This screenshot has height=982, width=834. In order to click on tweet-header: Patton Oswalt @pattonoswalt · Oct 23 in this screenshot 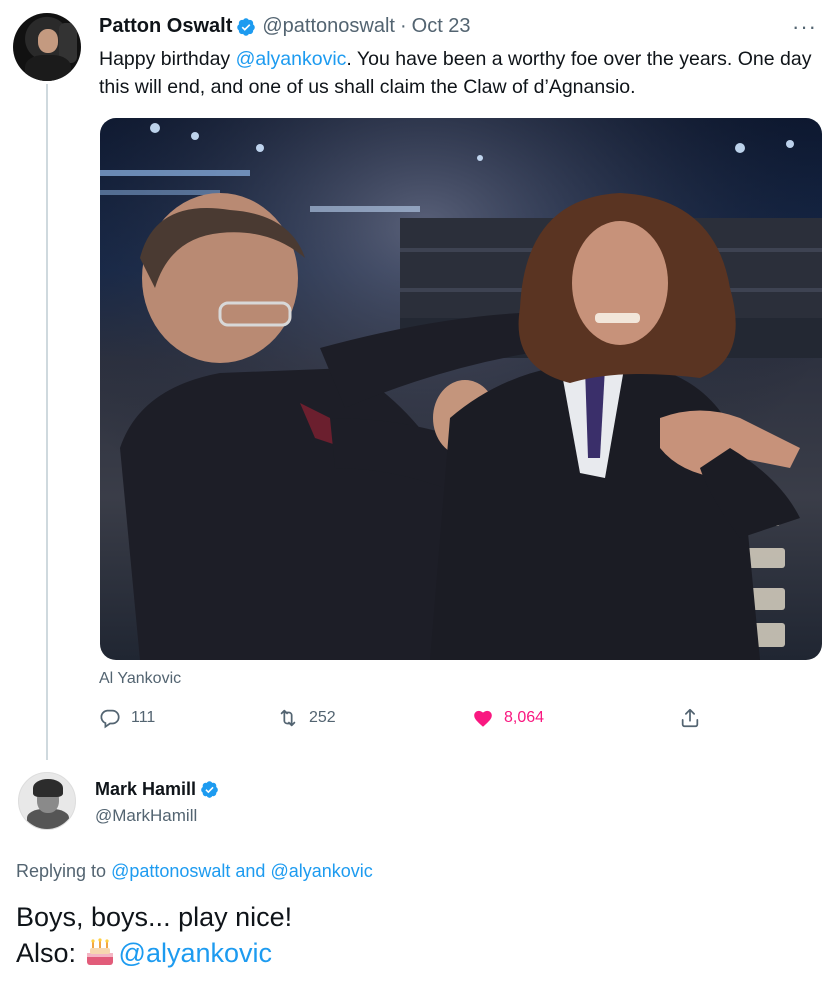, I will do `click(285, 26)`.